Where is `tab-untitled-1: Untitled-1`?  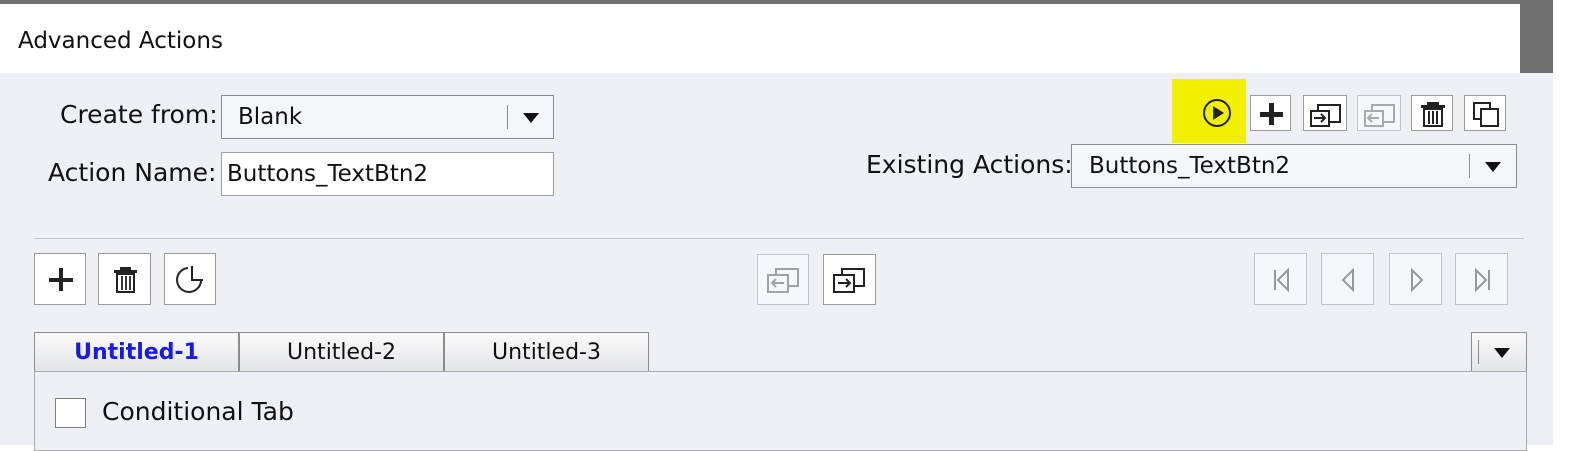 tab-untitled-1: Untitled-1 is located at coordinates (136, 352).